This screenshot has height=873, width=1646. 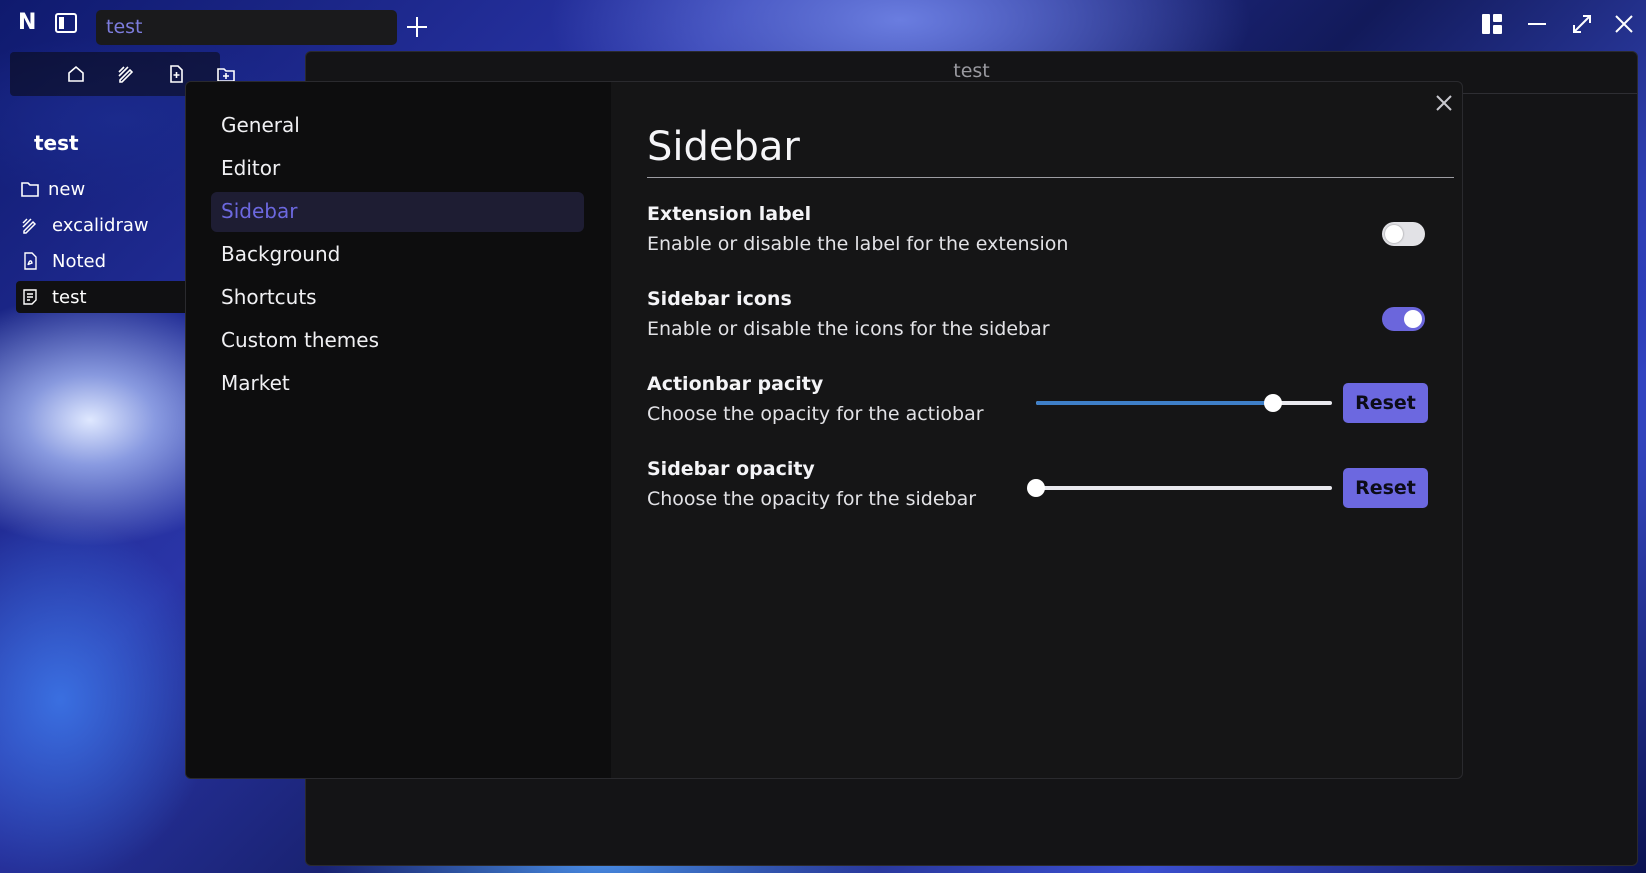 What do you see at coordinates (729, 214) in the screenshot?
I see `setting-title: Extension label` at bounding box center [729, 214].